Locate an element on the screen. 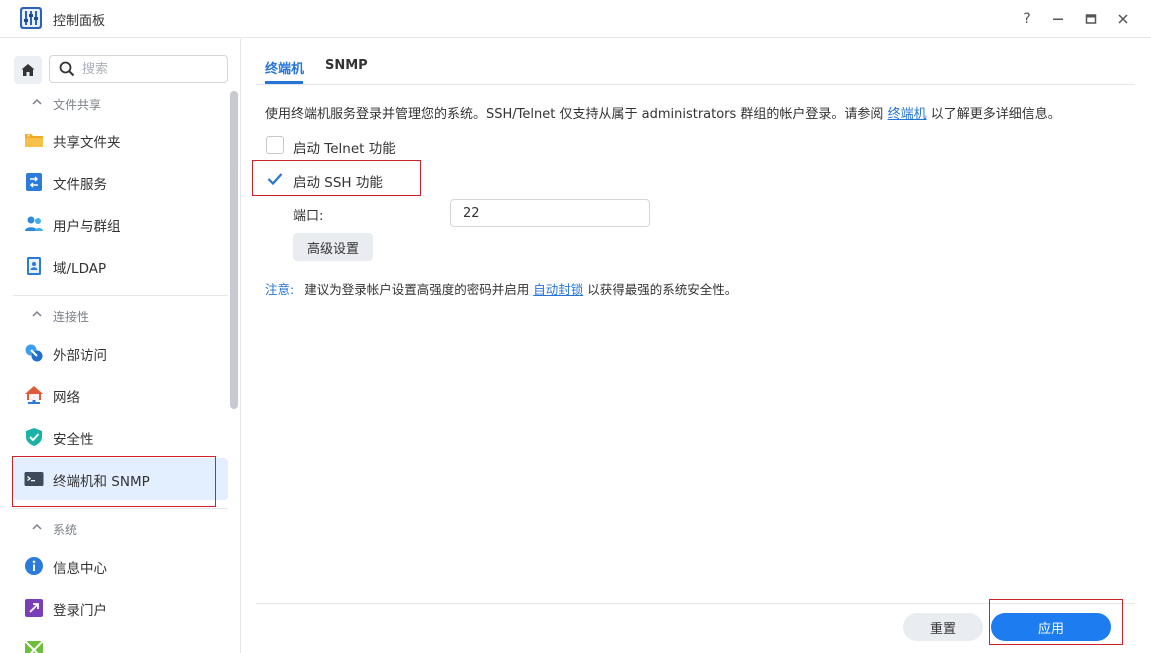 This screenshot has height=653, width=1151. file-service-icon is located at coordinates (34, 182).